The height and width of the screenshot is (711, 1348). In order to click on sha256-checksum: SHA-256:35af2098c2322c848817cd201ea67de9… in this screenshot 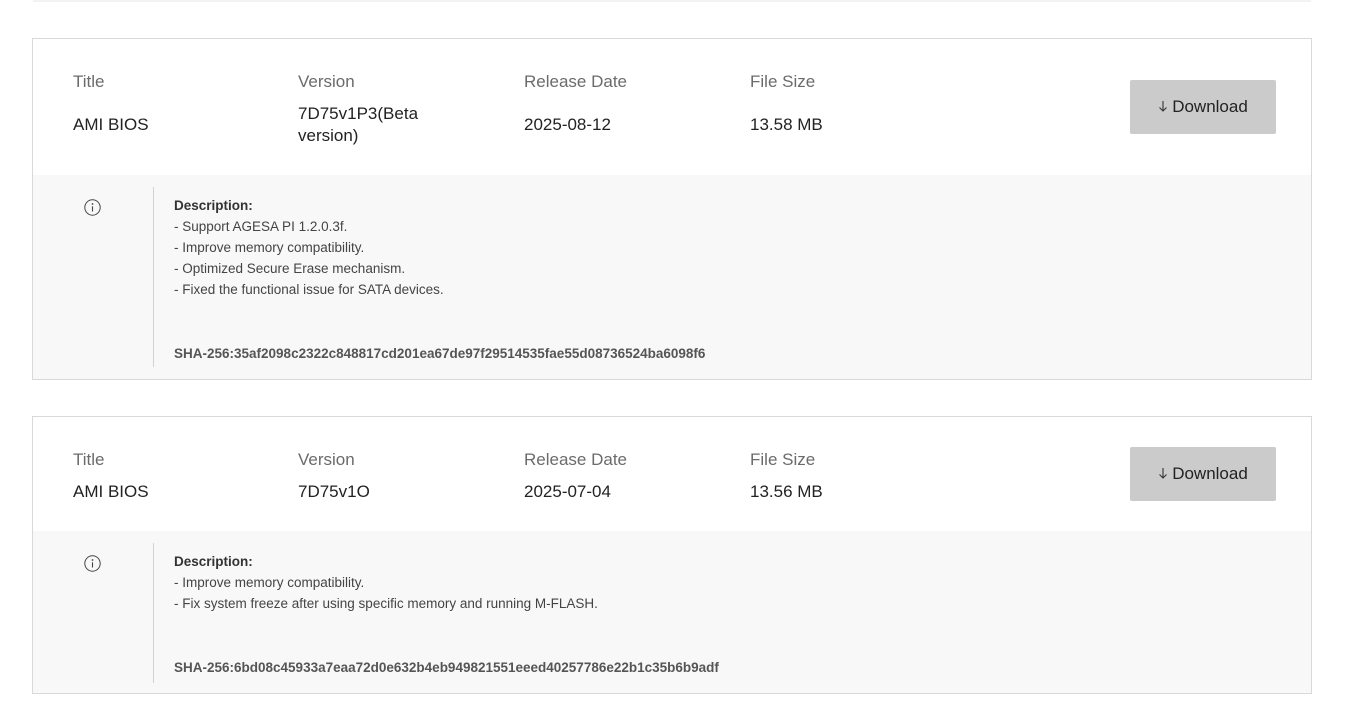, I will do `click(440, 353)`.